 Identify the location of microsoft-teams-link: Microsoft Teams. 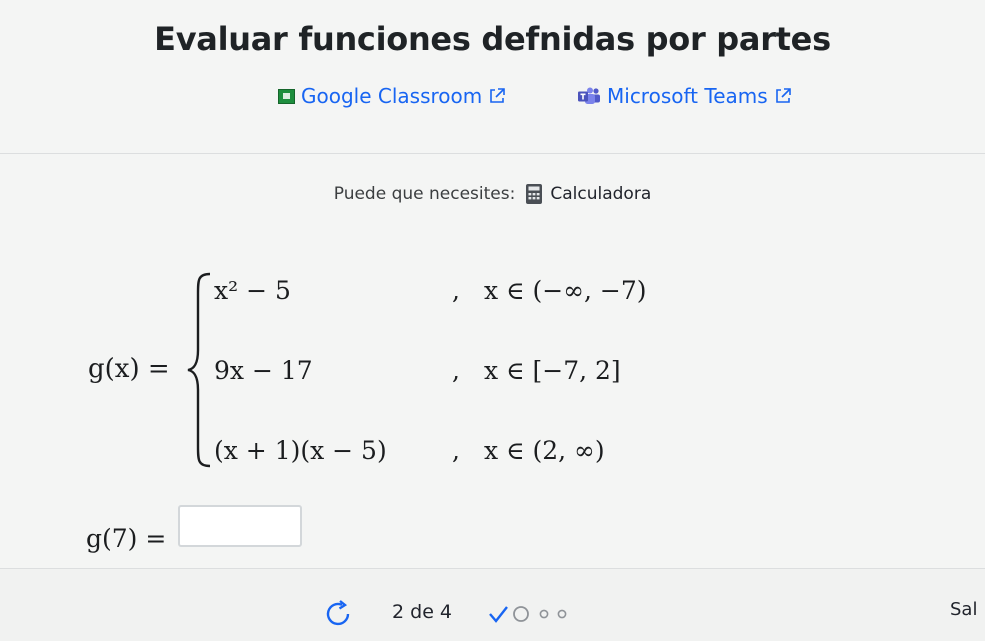
(684, 96).